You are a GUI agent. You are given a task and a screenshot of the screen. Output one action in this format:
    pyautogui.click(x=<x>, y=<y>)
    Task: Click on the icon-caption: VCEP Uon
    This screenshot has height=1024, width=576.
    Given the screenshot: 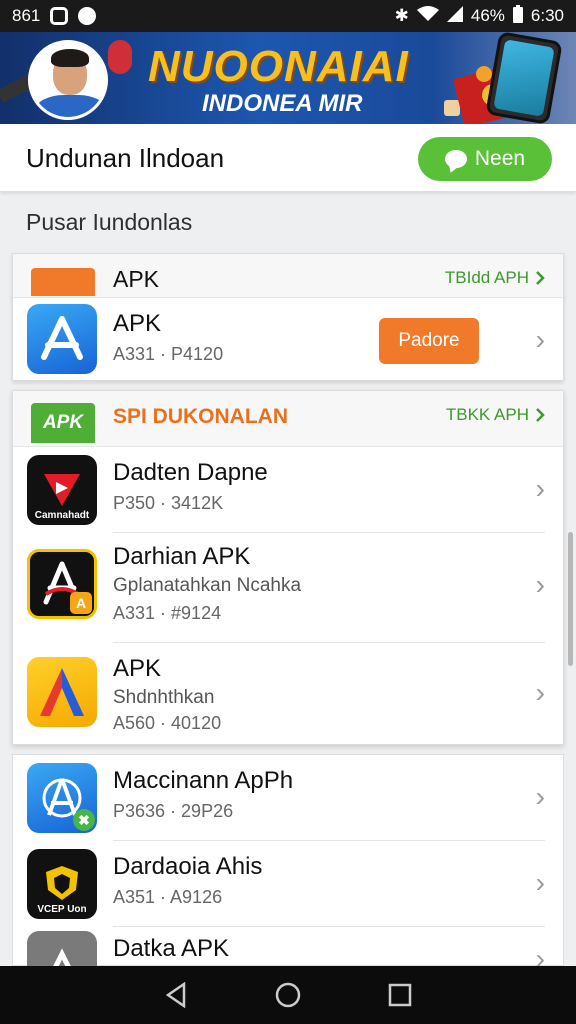 What is the action you would take?
    pyautogui.click(x=62, y=909)
    